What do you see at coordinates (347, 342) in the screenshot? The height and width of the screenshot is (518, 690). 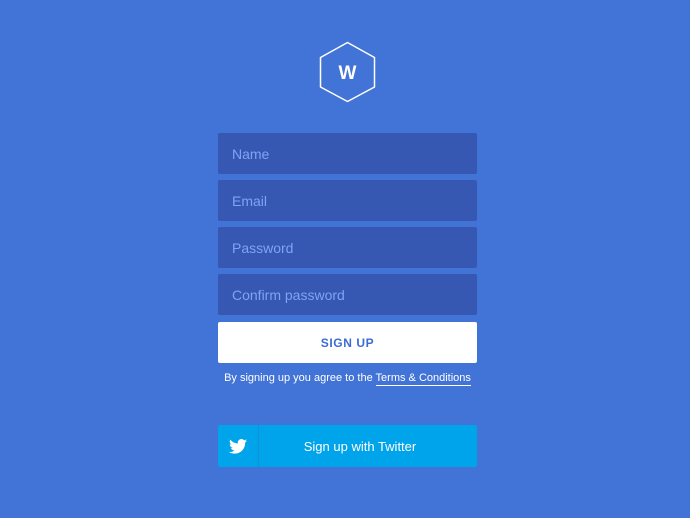 I see `sign-up-button: SIGN UP` at bounding box center [347, 342].